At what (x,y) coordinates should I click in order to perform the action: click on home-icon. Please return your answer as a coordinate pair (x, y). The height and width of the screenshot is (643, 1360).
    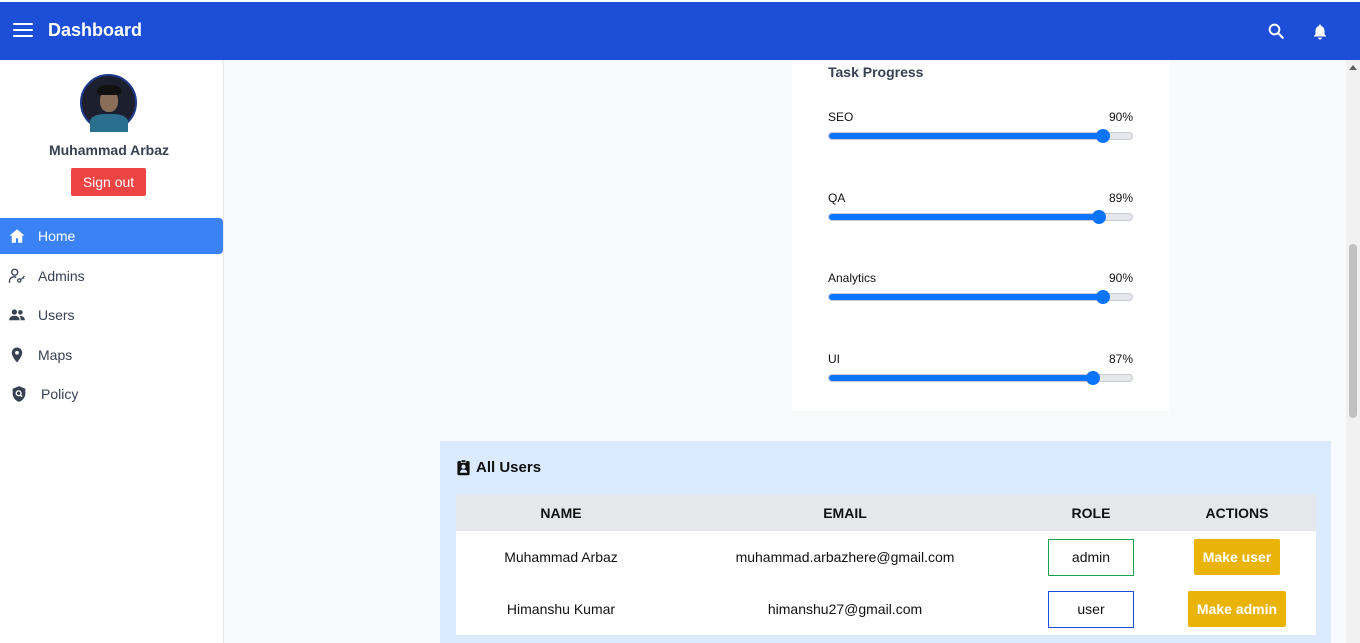
    Looking at the image, I should click on (17, 236).